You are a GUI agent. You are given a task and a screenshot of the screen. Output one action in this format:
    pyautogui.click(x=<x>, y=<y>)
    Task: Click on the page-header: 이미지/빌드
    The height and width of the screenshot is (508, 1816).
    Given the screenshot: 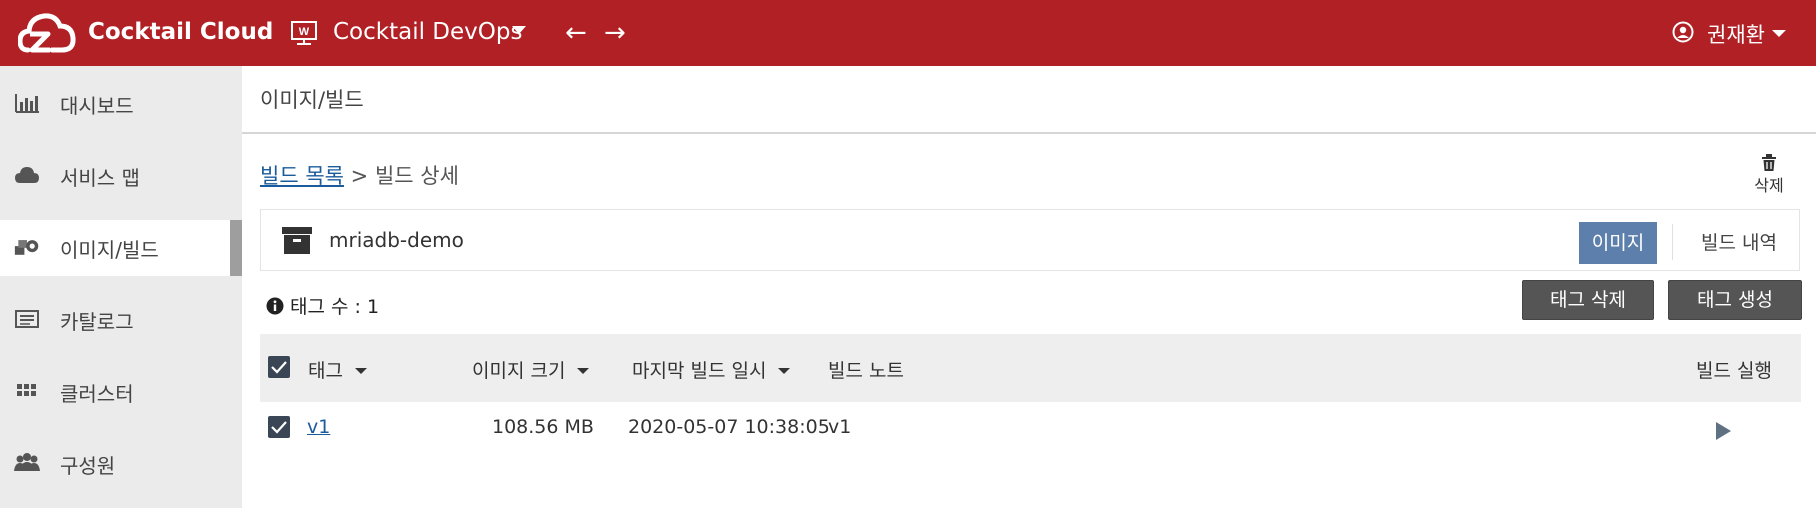 What is the action you would take?
    pyautogui.click(x=1029, y=100)
    